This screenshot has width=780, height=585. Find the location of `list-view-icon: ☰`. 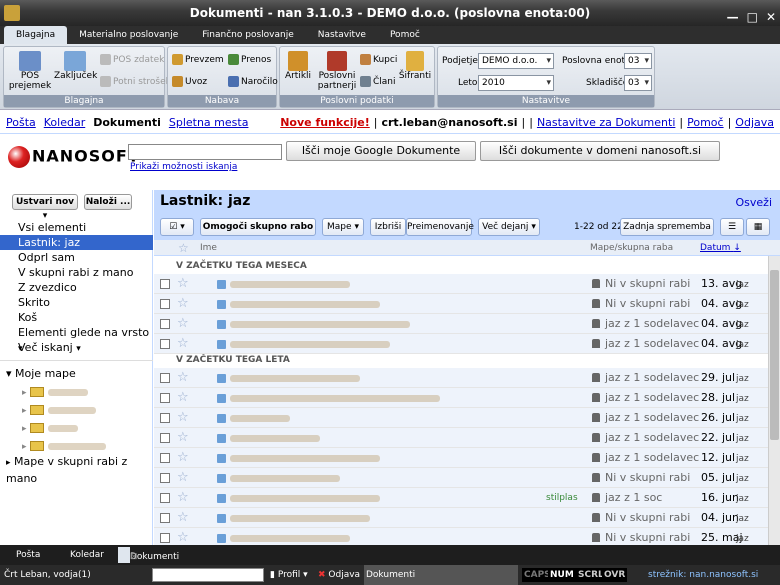

list-view-icon: ☰ is located at coordinates (732, 227).